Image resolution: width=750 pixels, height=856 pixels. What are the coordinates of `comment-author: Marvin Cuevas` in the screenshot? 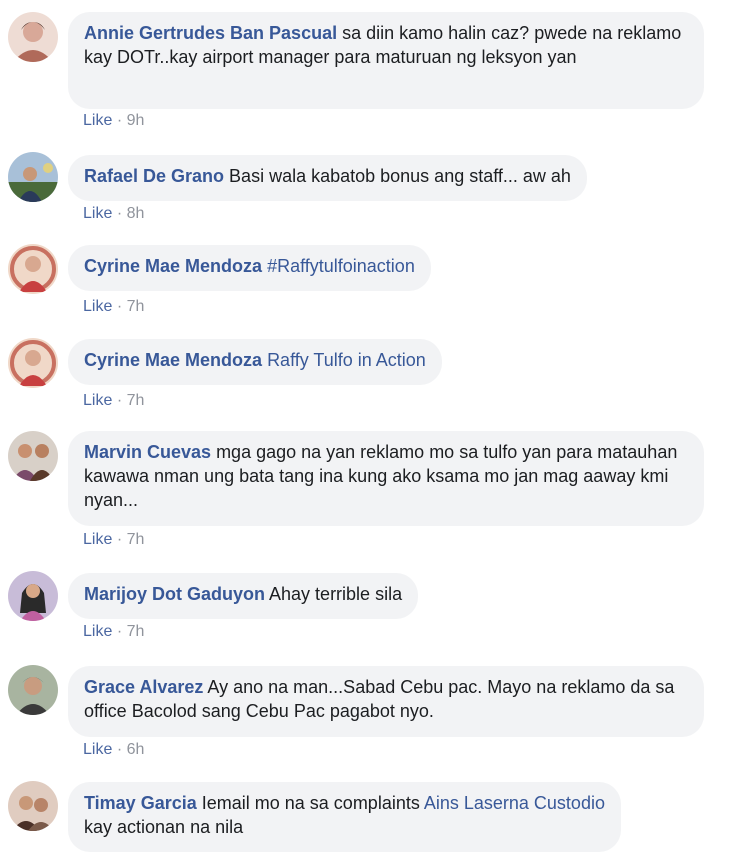 It's located at (147, 452).